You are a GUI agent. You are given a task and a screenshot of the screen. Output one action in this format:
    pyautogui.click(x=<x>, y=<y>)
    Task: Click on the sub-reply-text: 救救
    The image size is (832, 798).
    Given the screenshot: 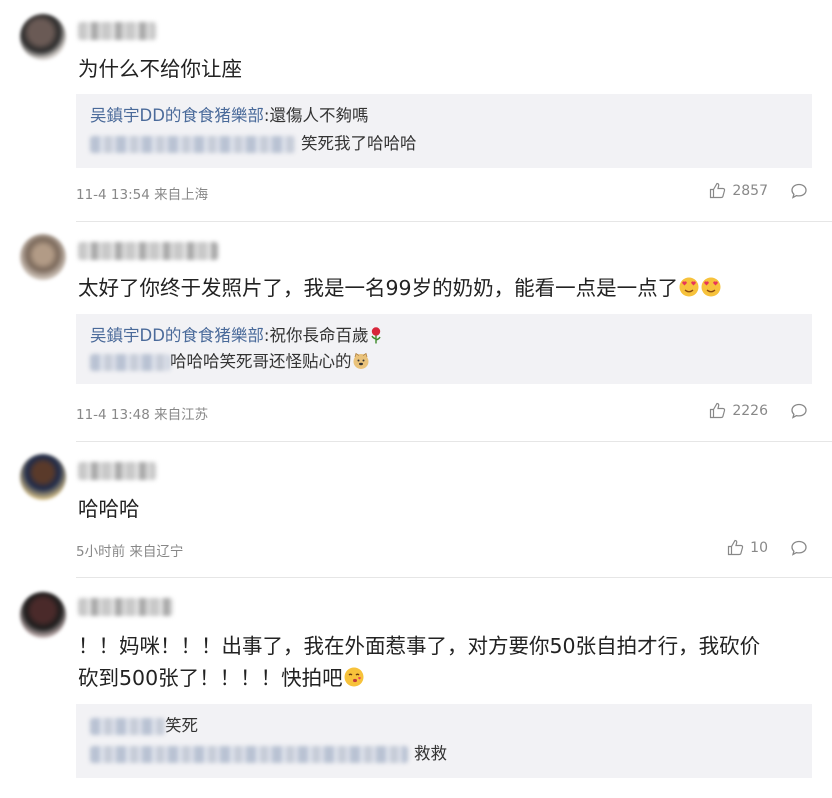 What is the action you would take?
    pyautogui.click(x=430, y=753)
    